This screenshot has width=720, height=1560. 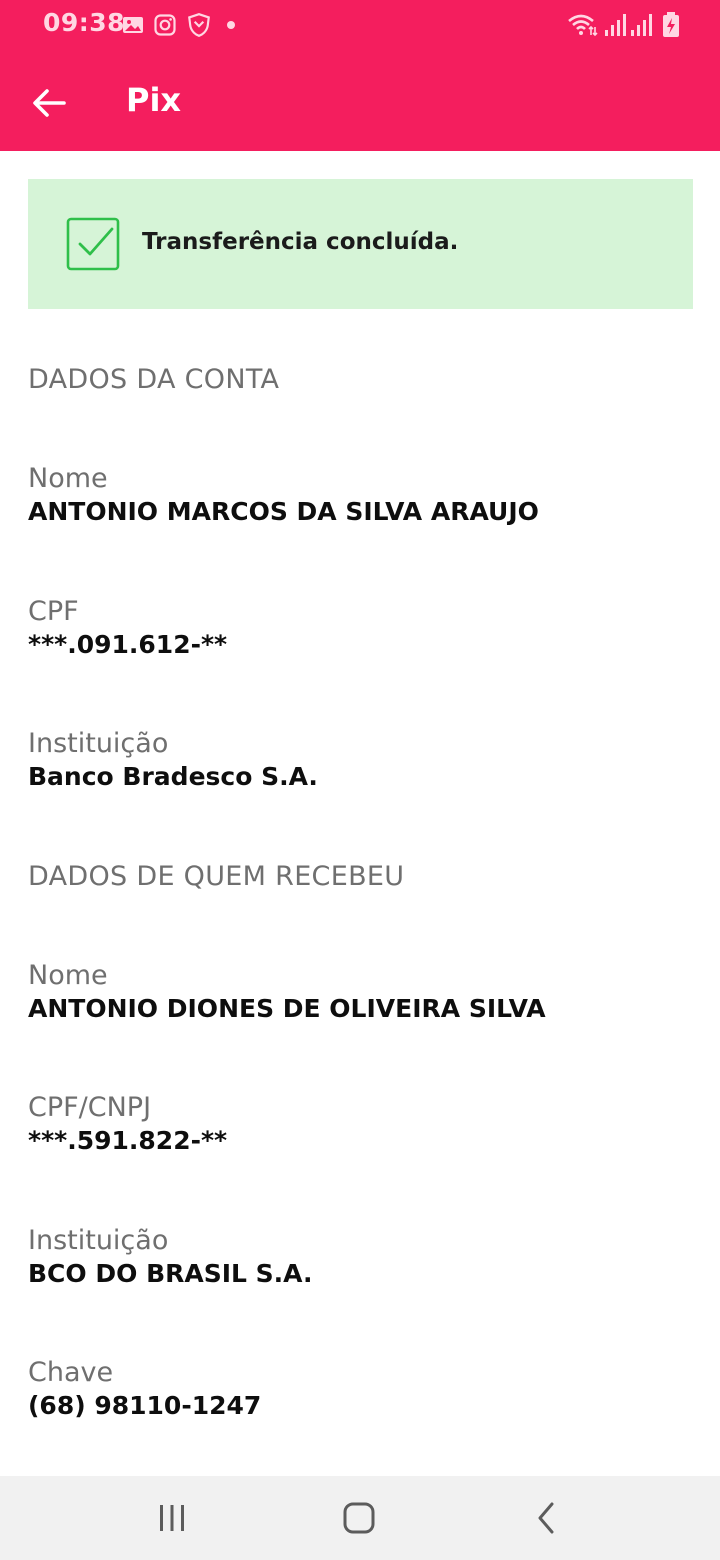 What do you see at coordinates (199, 25) in the screenshot?
I see `shield-app-icon` at bounding box center [199, 25].